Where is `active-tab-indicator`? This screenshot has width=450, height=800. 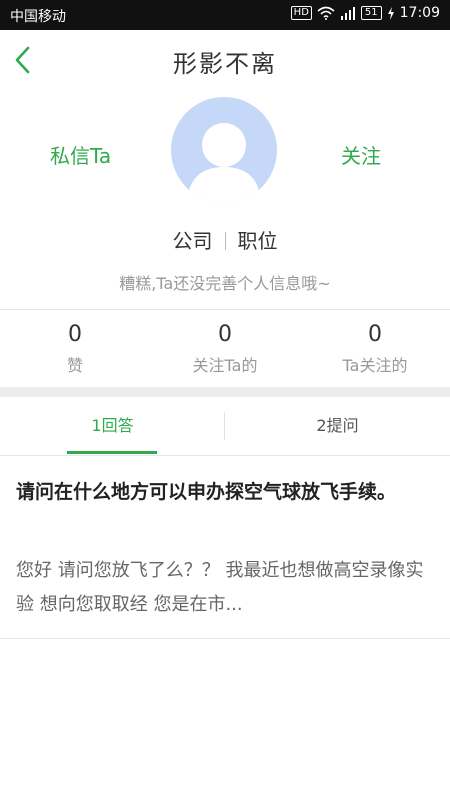 active-tab-indicator is located at coordinates (112, 452).